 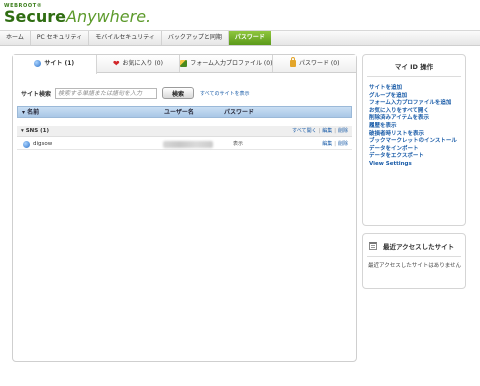 I want to click on group-delete-link: 削除, so click(x=343, y=131).